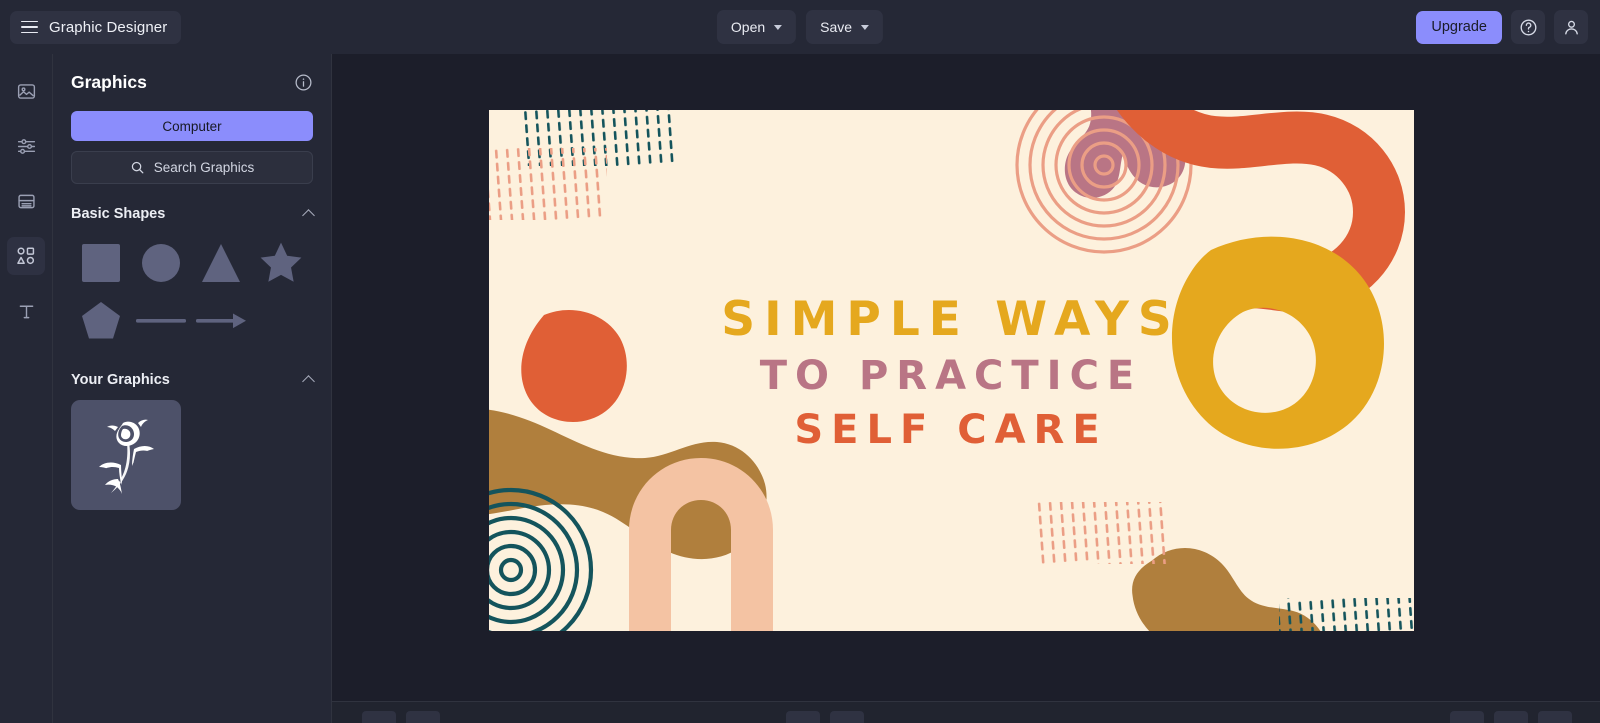  I want to click on square-shape, so click(101, 263).